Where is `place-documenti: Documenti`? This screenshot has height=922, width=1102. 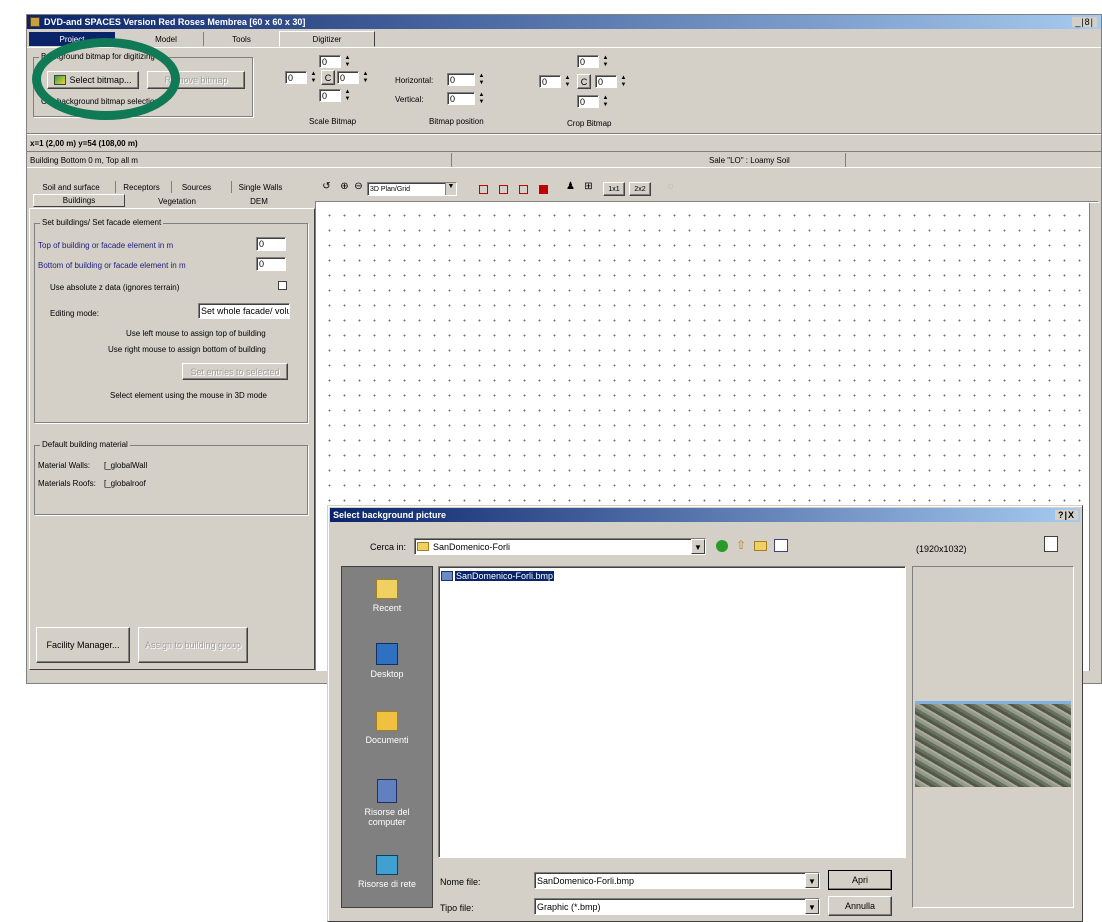 place-documenti: Documenti is located at coordinates (387, 737).